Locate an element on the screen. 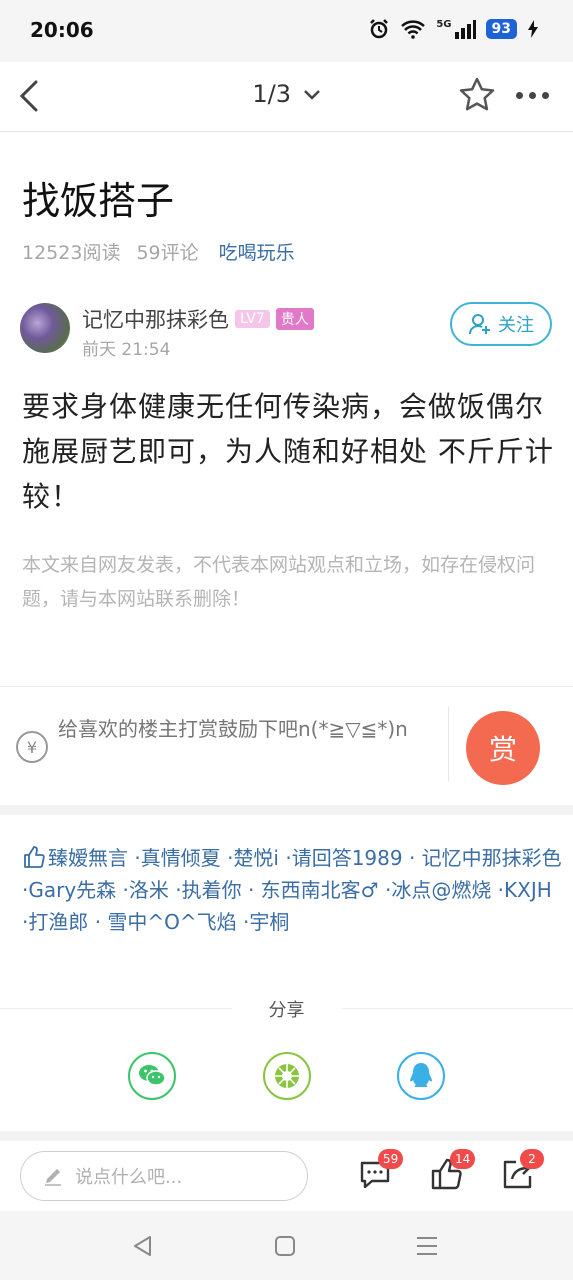 The height and width of the screenshot is (1280, 573). post-title: 找饭搭子 is located at coordinates (98, 201).